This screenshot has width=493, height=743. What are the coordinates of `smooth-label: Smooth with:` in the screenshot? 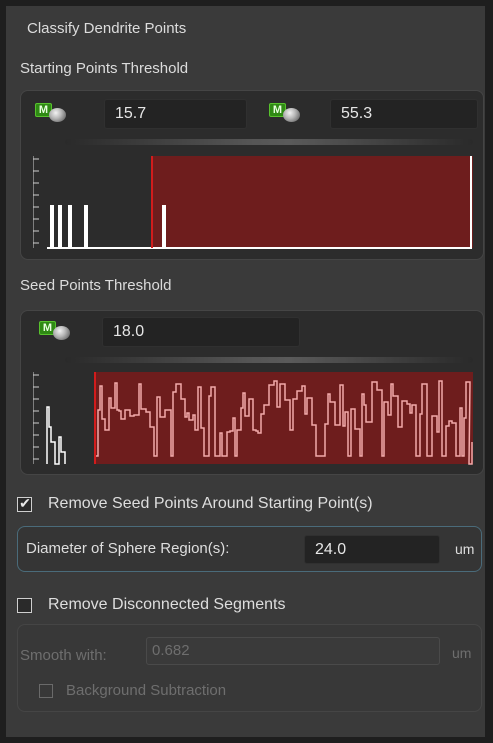 It's located at (63, 655).